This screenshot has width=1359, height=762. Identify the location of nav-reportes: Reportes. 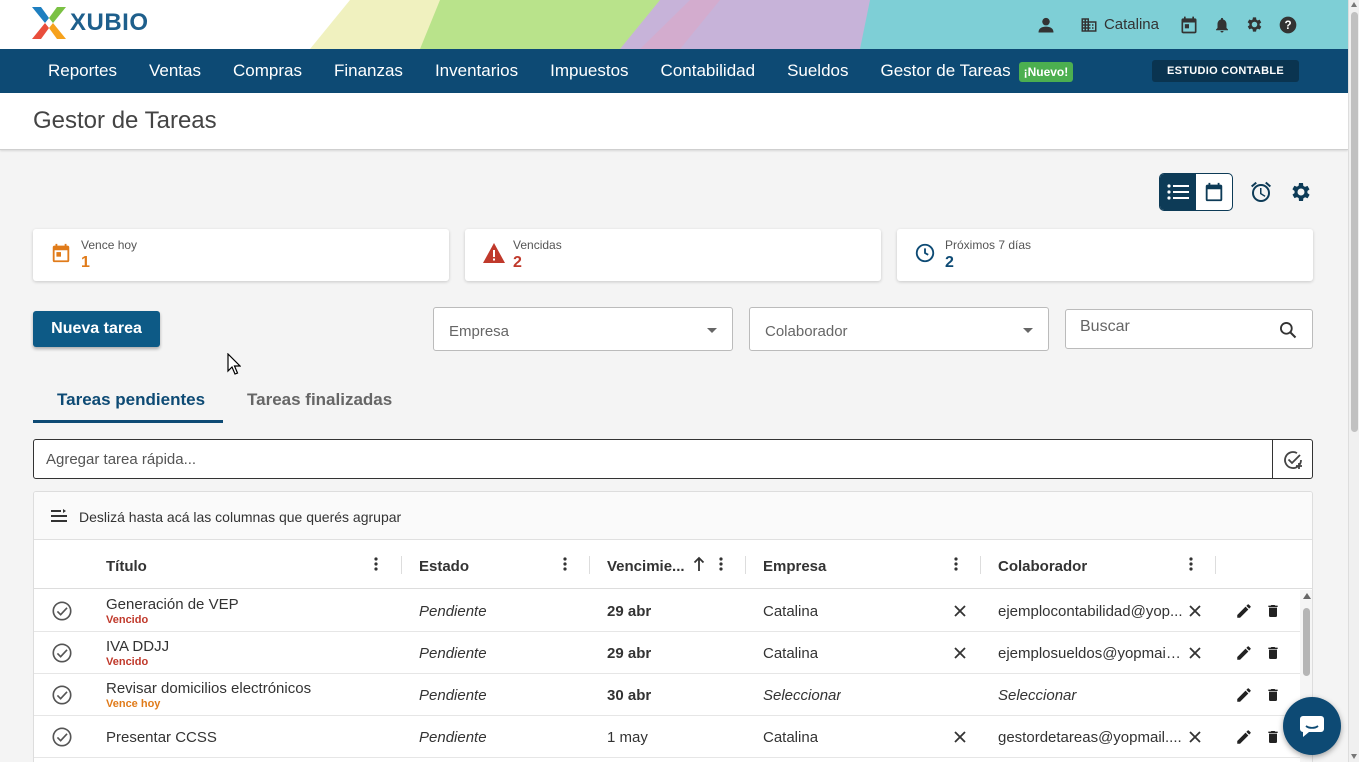
(82, 71).